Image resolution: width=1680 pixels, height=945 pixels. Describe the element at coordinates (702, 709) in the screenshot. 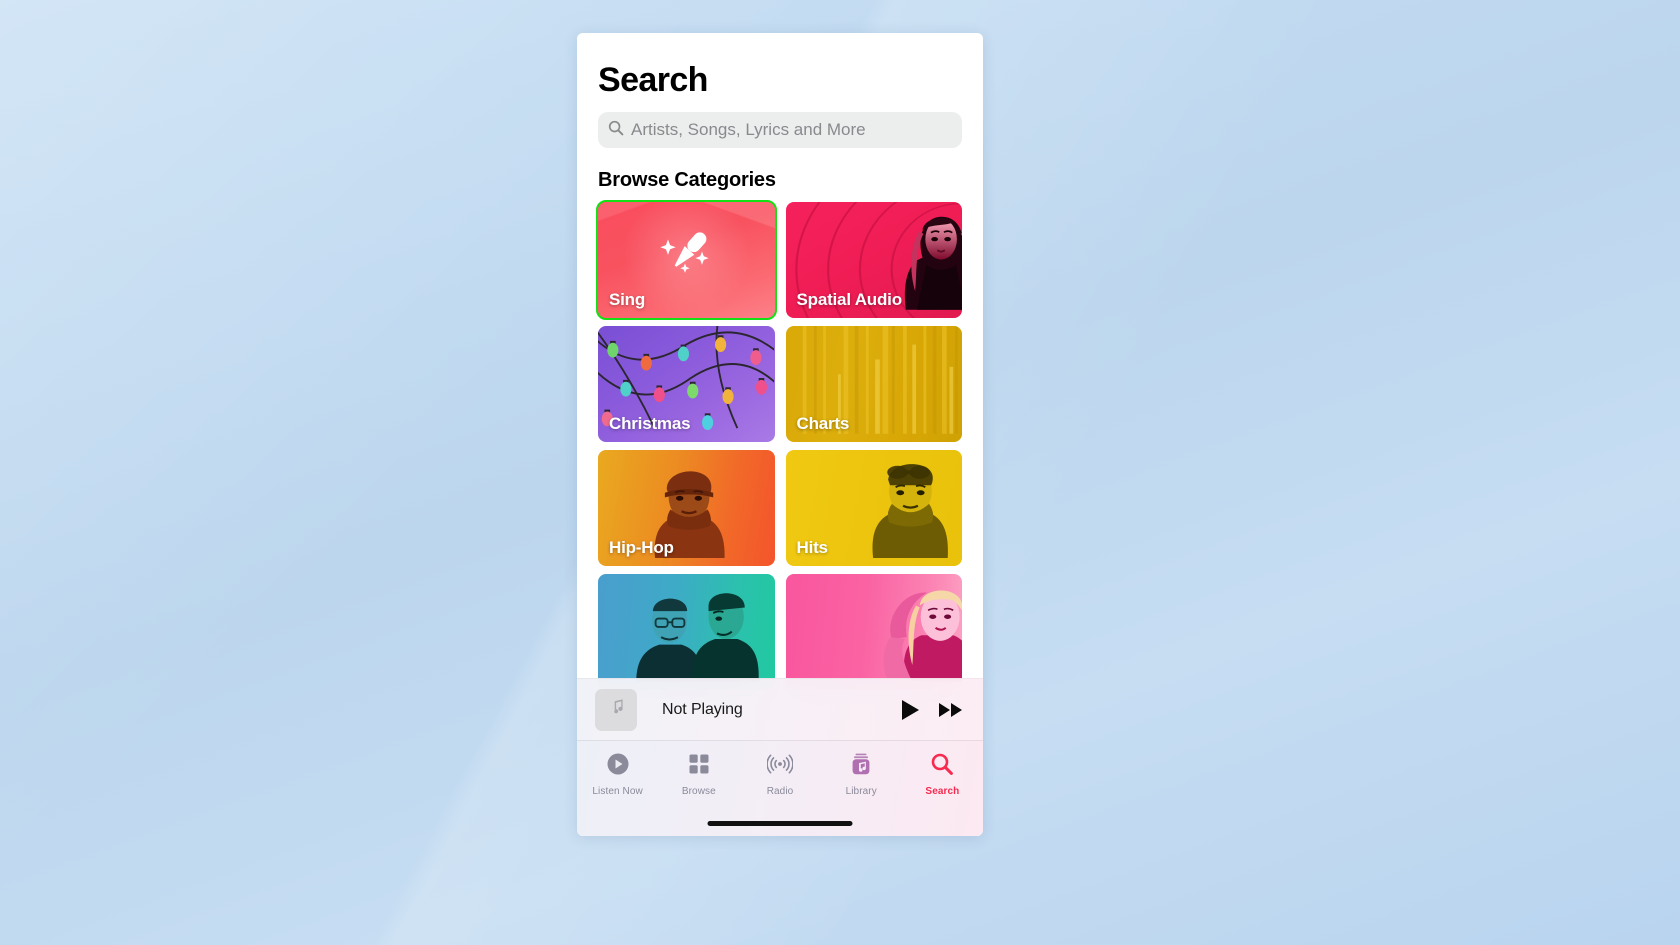

I see `now-playing-title: Not Playing` at that location.